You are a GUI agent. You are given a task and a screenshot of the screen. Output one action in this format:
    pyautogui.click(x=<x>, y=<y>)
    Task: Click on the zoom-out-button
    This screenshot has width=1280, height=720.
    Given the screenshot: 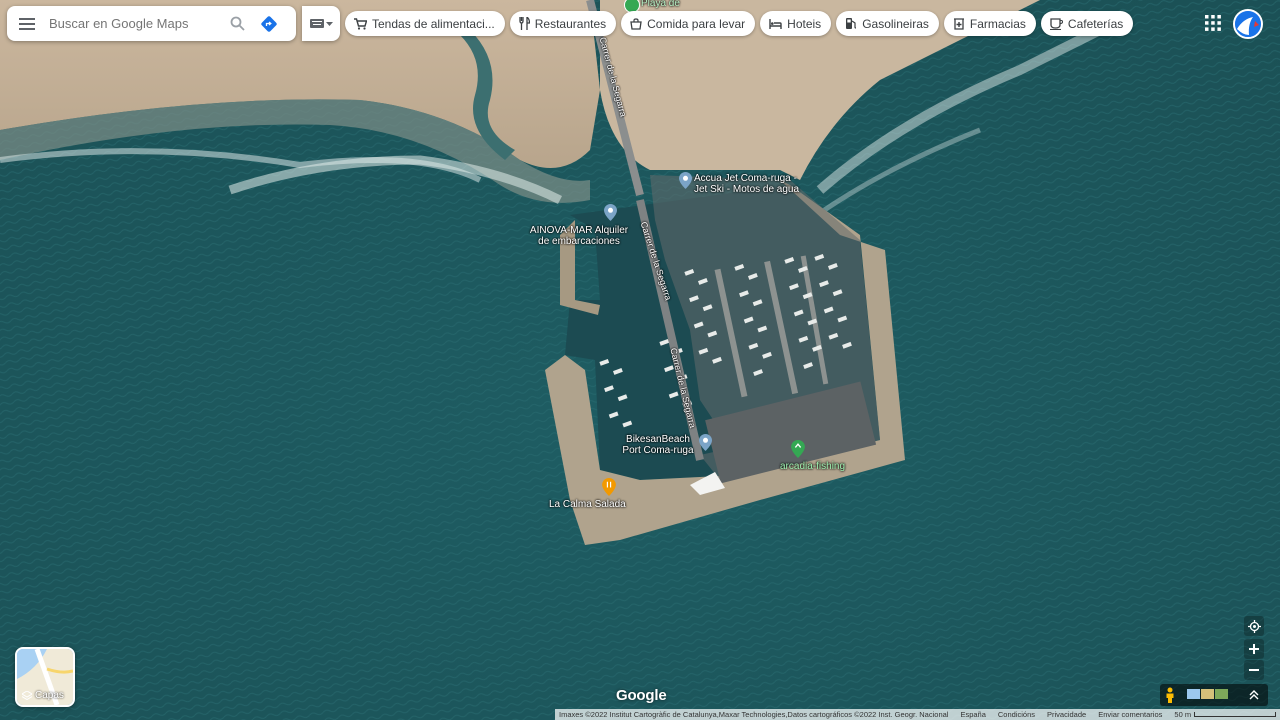 What is the action you would take?
    pyautogui.click(x=1254, y=670)
    